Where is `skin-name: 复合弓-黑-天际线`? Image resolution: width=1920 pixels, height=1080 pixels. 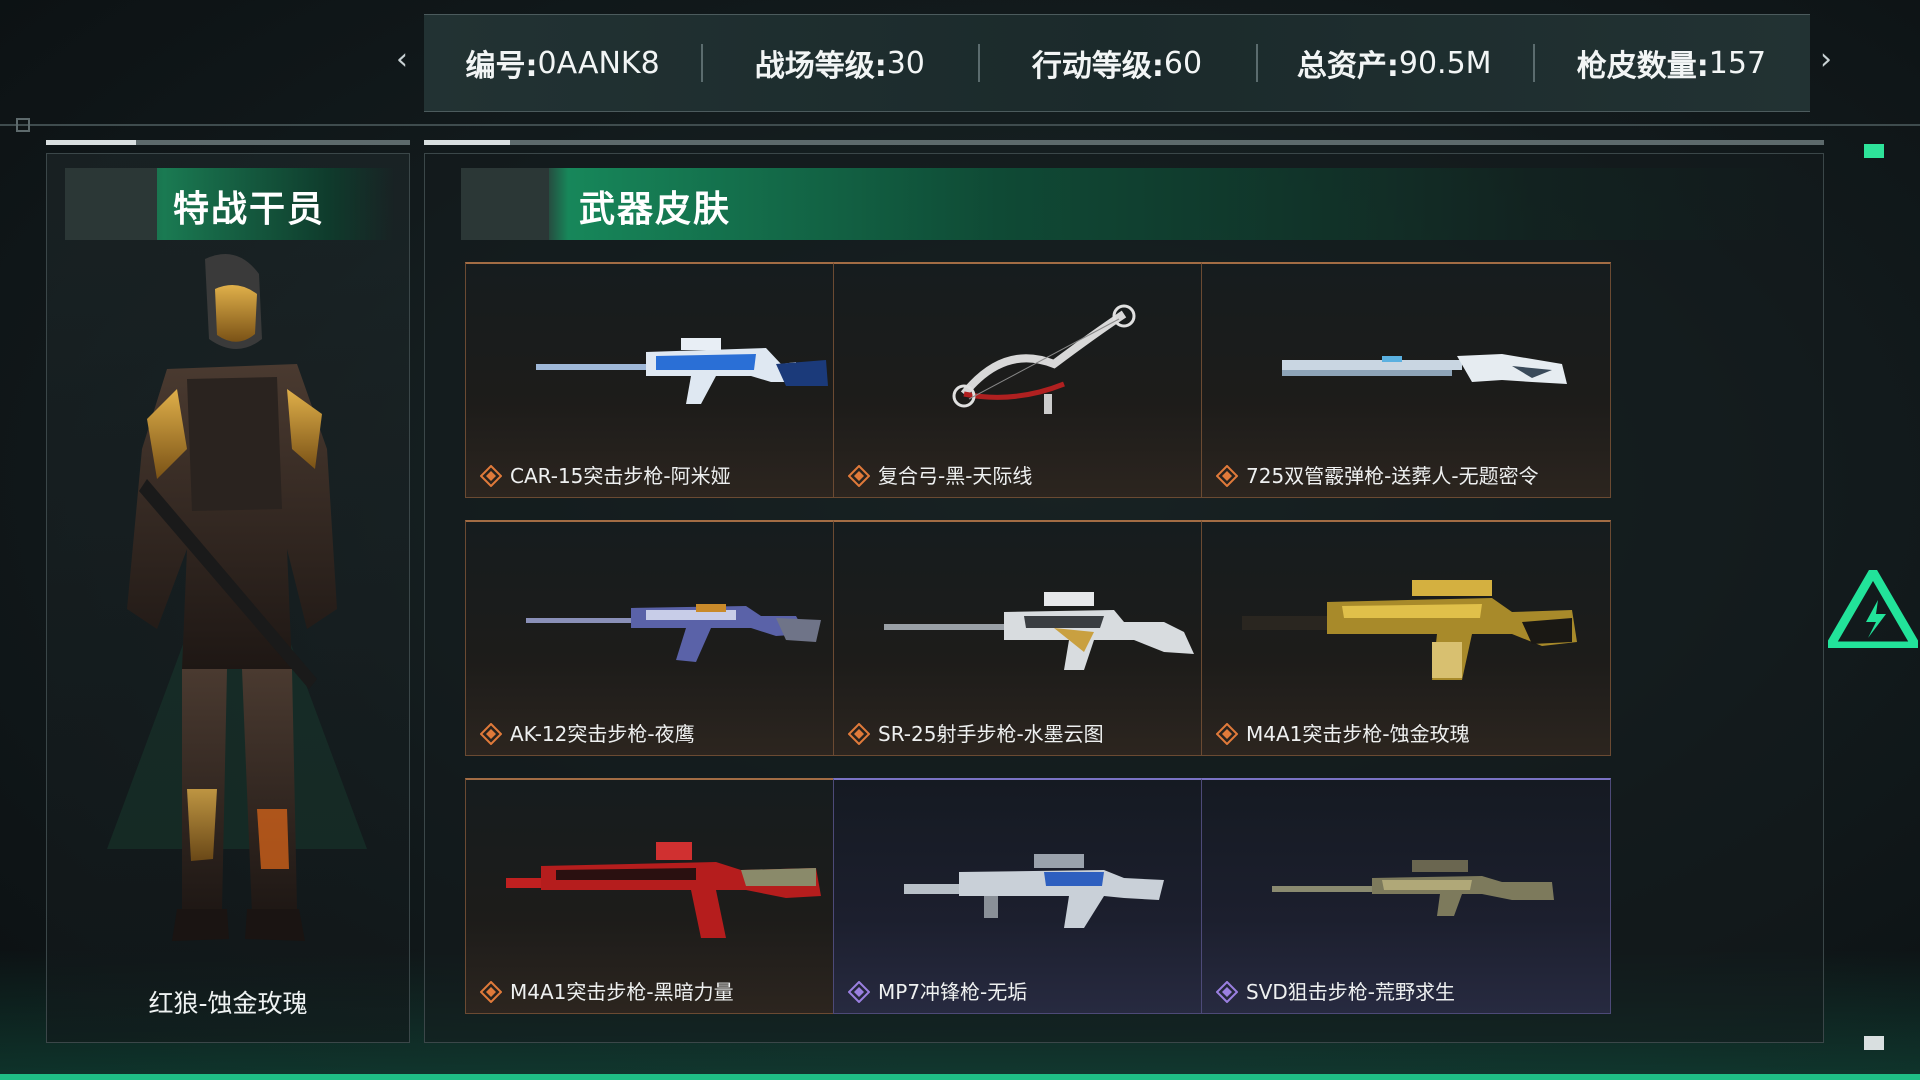 skin-name: 复合弓-黑-天际线 is located at coordinates (955, 476).